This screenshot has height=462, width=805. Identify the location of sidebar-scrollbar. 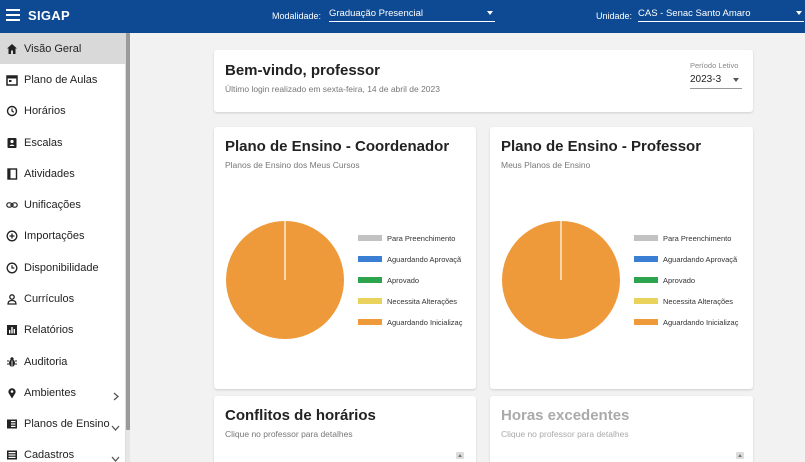
(128, 247).